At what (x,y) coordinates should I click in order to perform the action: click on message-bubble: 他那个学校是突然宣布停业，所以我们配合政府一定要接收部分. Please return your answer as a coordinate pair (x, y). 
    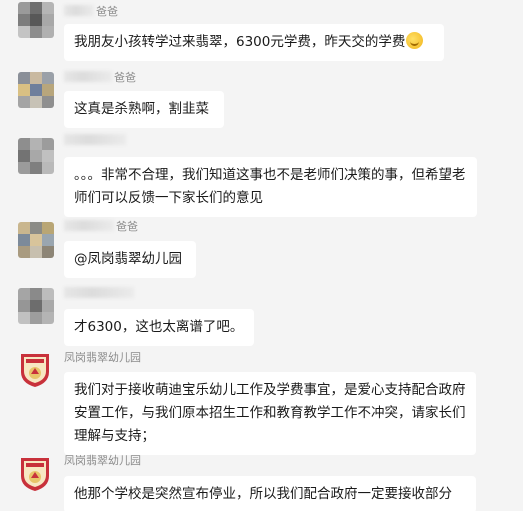
    Looking at the image, I should click on (270, 493).